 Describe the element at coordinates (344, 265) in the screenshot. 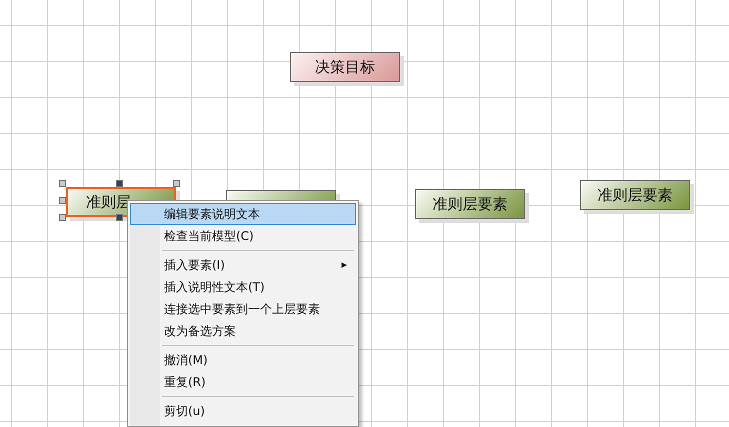

I see `submenu-arrow-icon: ▸` at that location.